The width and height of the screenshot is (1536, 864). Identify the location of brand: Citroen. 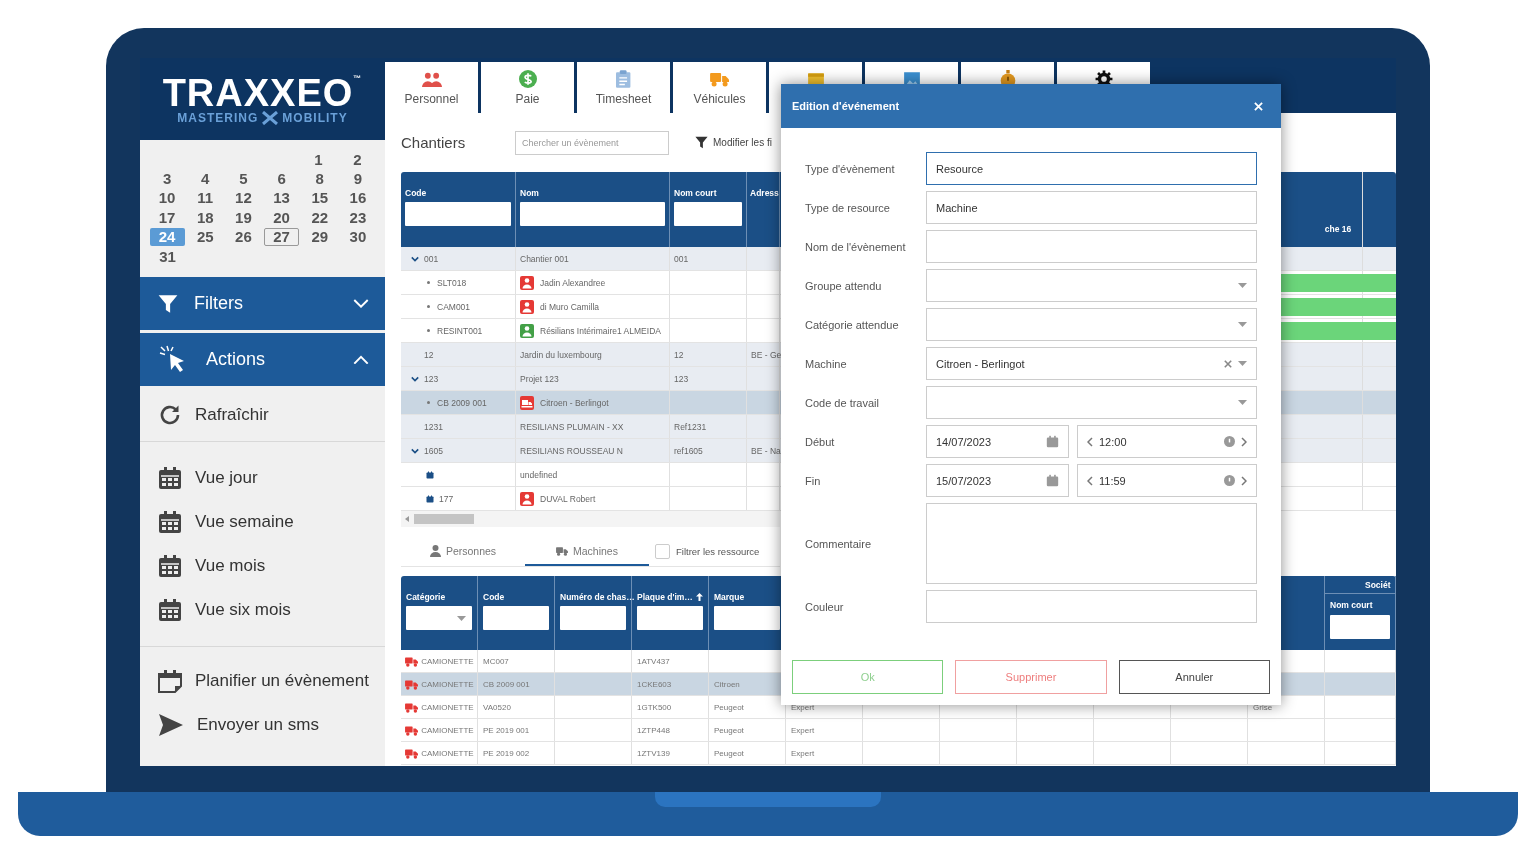
(727, 684).